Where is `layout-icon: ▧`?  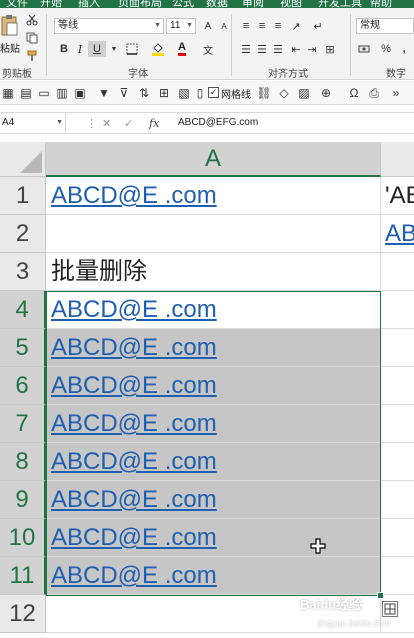
layout-icon: ▧ is located at coordinates (184, 93).